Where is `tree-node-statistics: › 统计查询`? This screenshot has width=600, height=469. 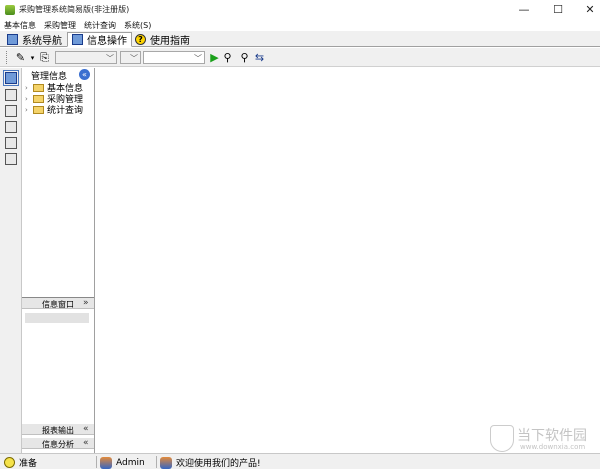
tree-node-statistics: › 统计查询 is located at coordinates (54, 110).